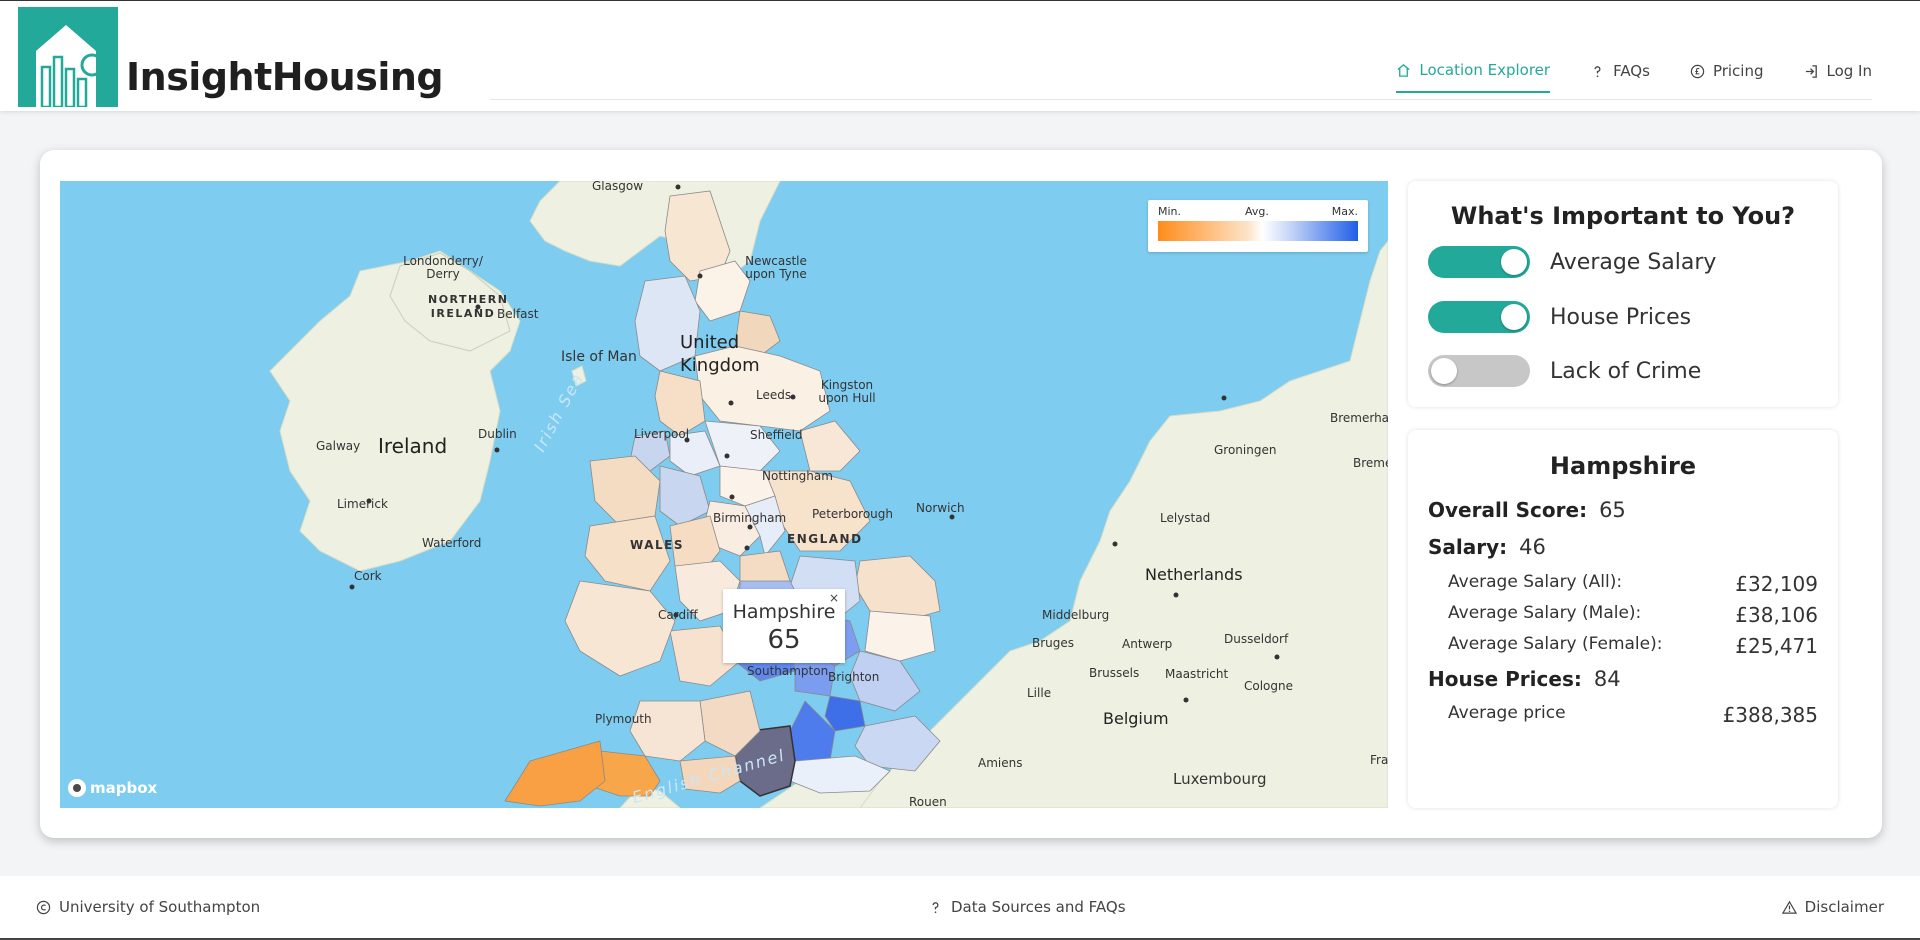 The image size is (1920, 940). I want to click on salary-label: Salary:, so click(1468, 547).